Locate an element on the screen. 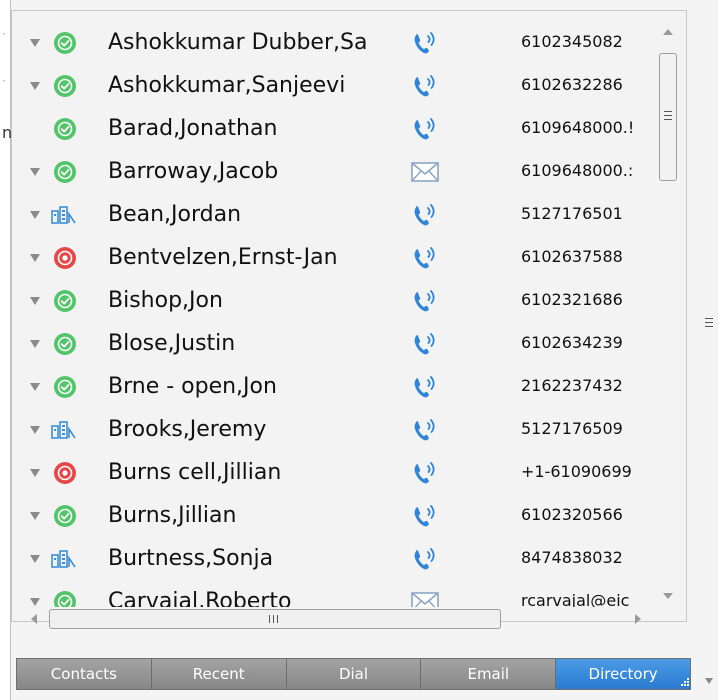  contact-name: Burns,Jillian is located at coordinates (172, 515).